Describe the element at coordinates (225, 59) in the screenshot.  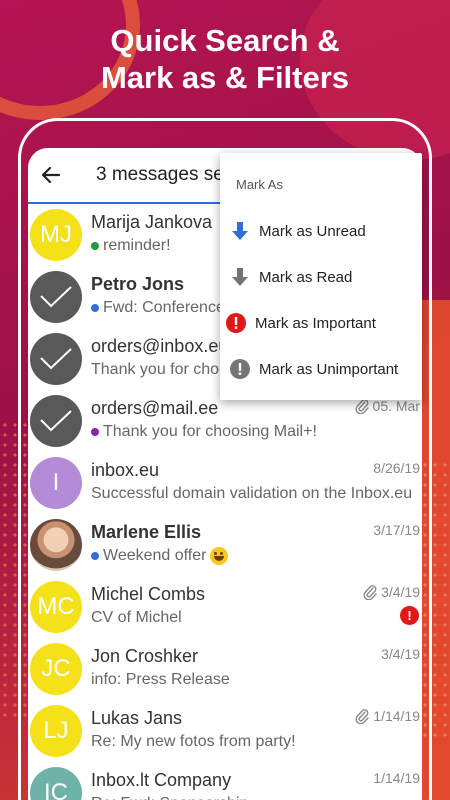
I see `promo-headline: Quick Search & Mark as & Filters` at that location.